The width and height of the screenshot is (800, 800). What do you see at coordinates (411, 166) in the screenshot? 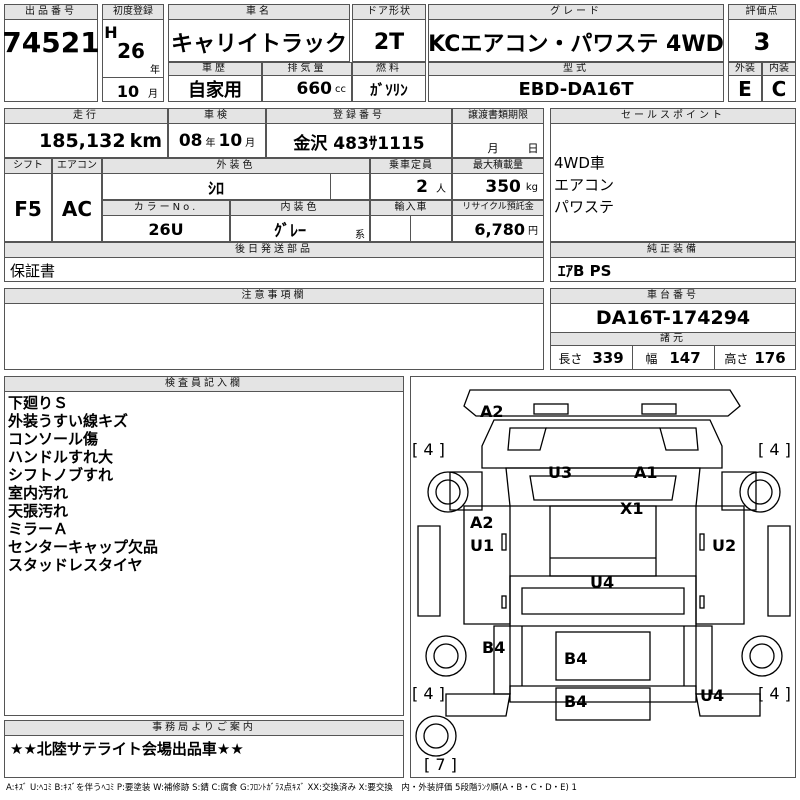
I see `capacity-label: 乗車定員` at bounding box center [411, 166].